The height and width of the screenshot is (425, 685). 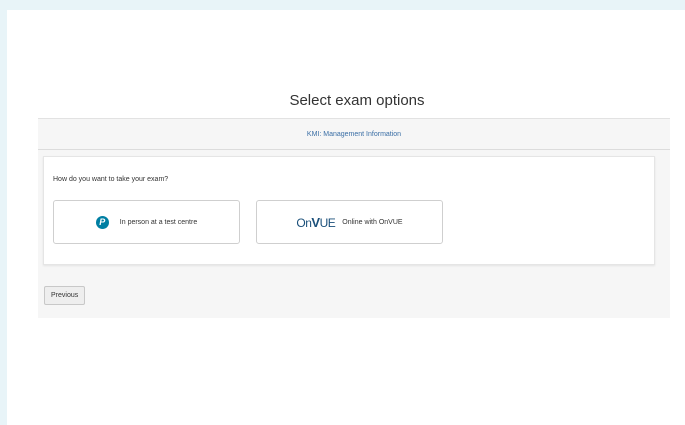 I want to click on previous-button: Previous, so click(x=65, y=295).